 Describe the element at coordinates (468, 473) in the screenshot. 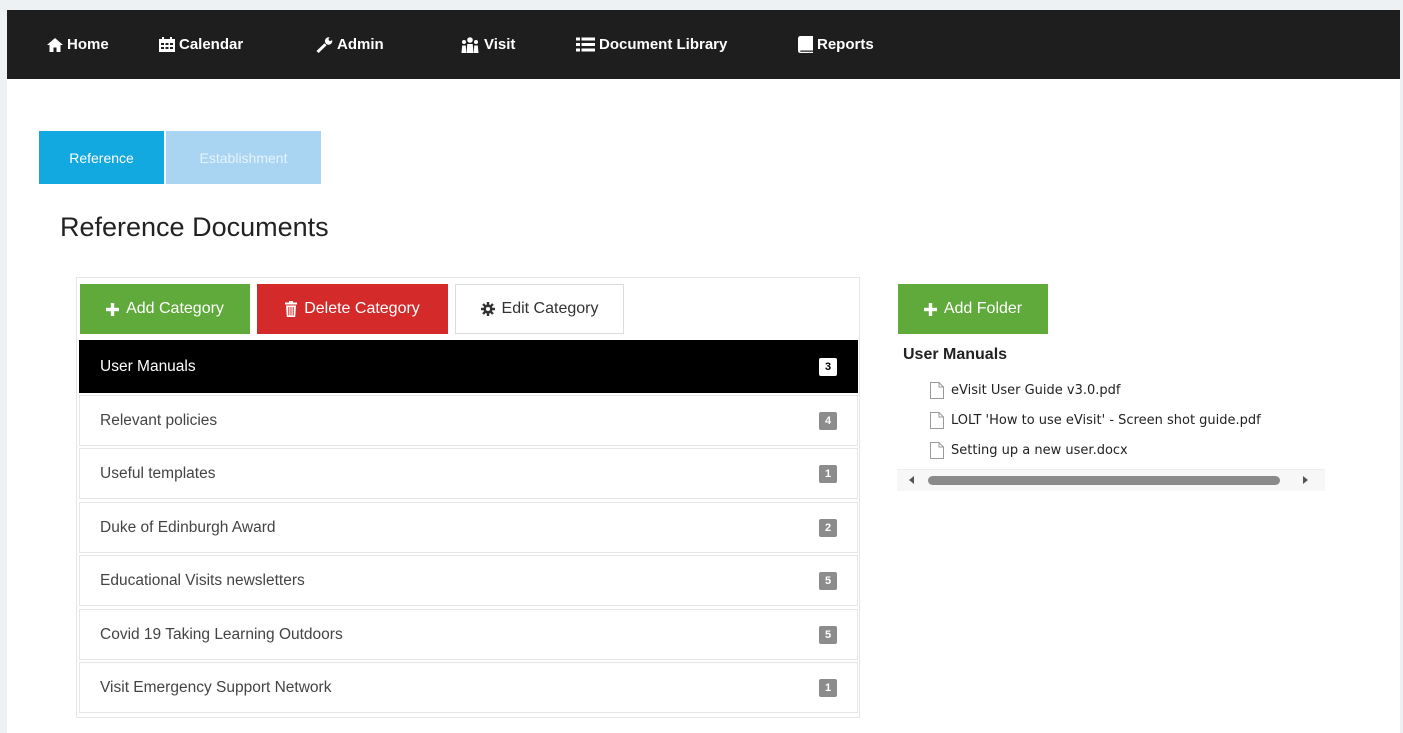

I see `category-item: Useful templates 1` at that location.